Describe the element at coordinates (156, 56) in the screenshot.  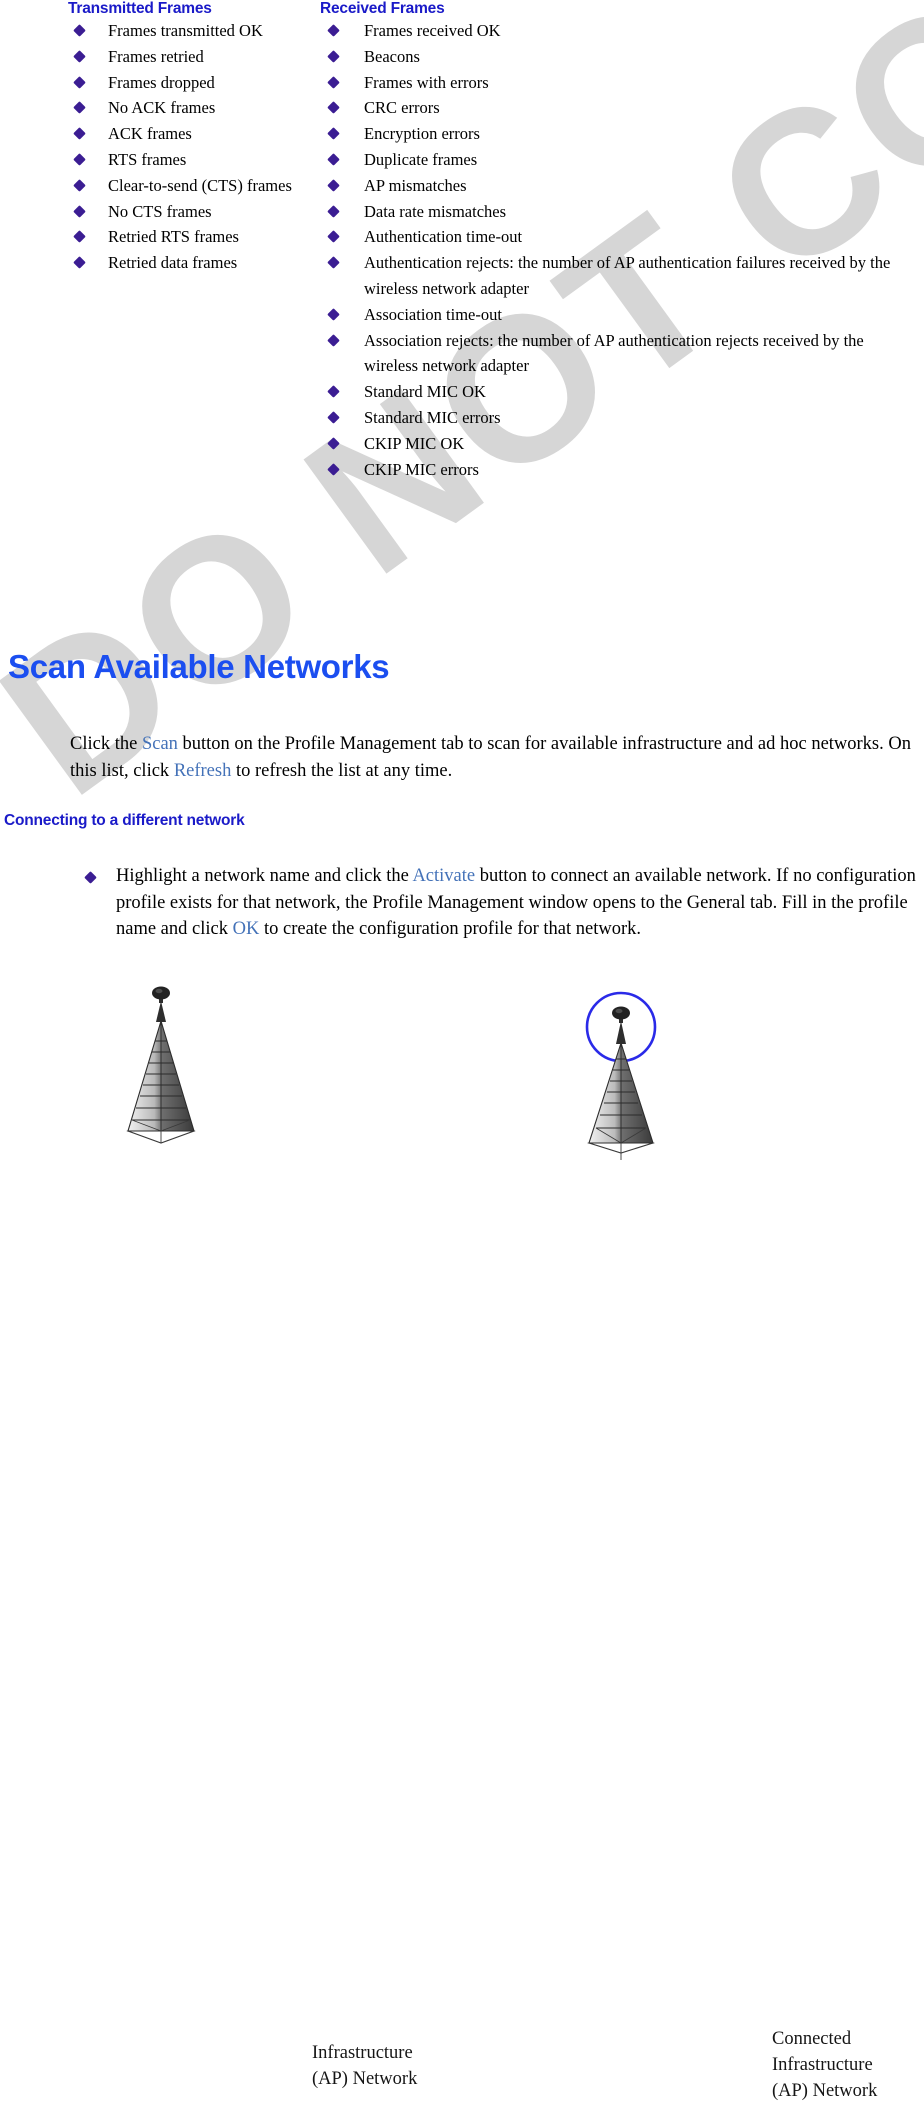
I see `list-item-label: Frames retried` at that location.